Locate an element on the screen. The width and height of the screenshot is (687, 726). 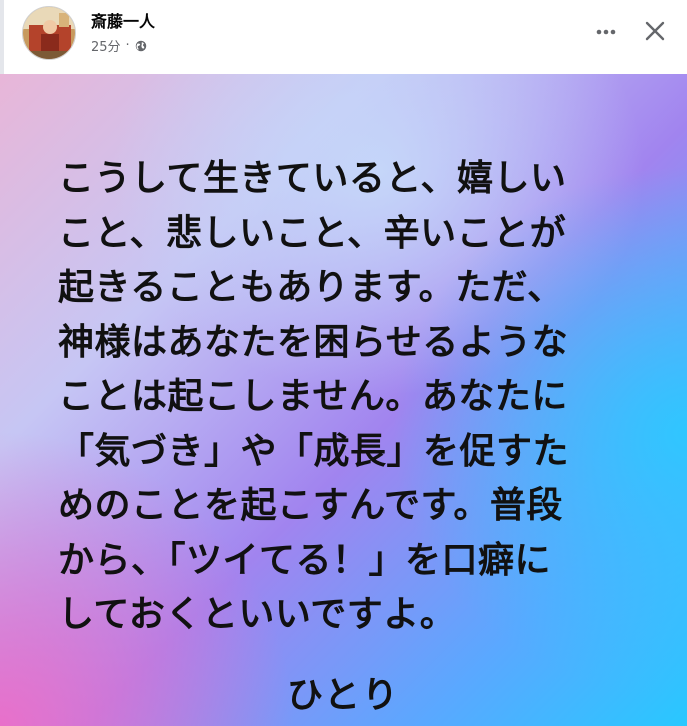
post-header: 斎藤一人 25分 · is located at coordinates (343, 37).